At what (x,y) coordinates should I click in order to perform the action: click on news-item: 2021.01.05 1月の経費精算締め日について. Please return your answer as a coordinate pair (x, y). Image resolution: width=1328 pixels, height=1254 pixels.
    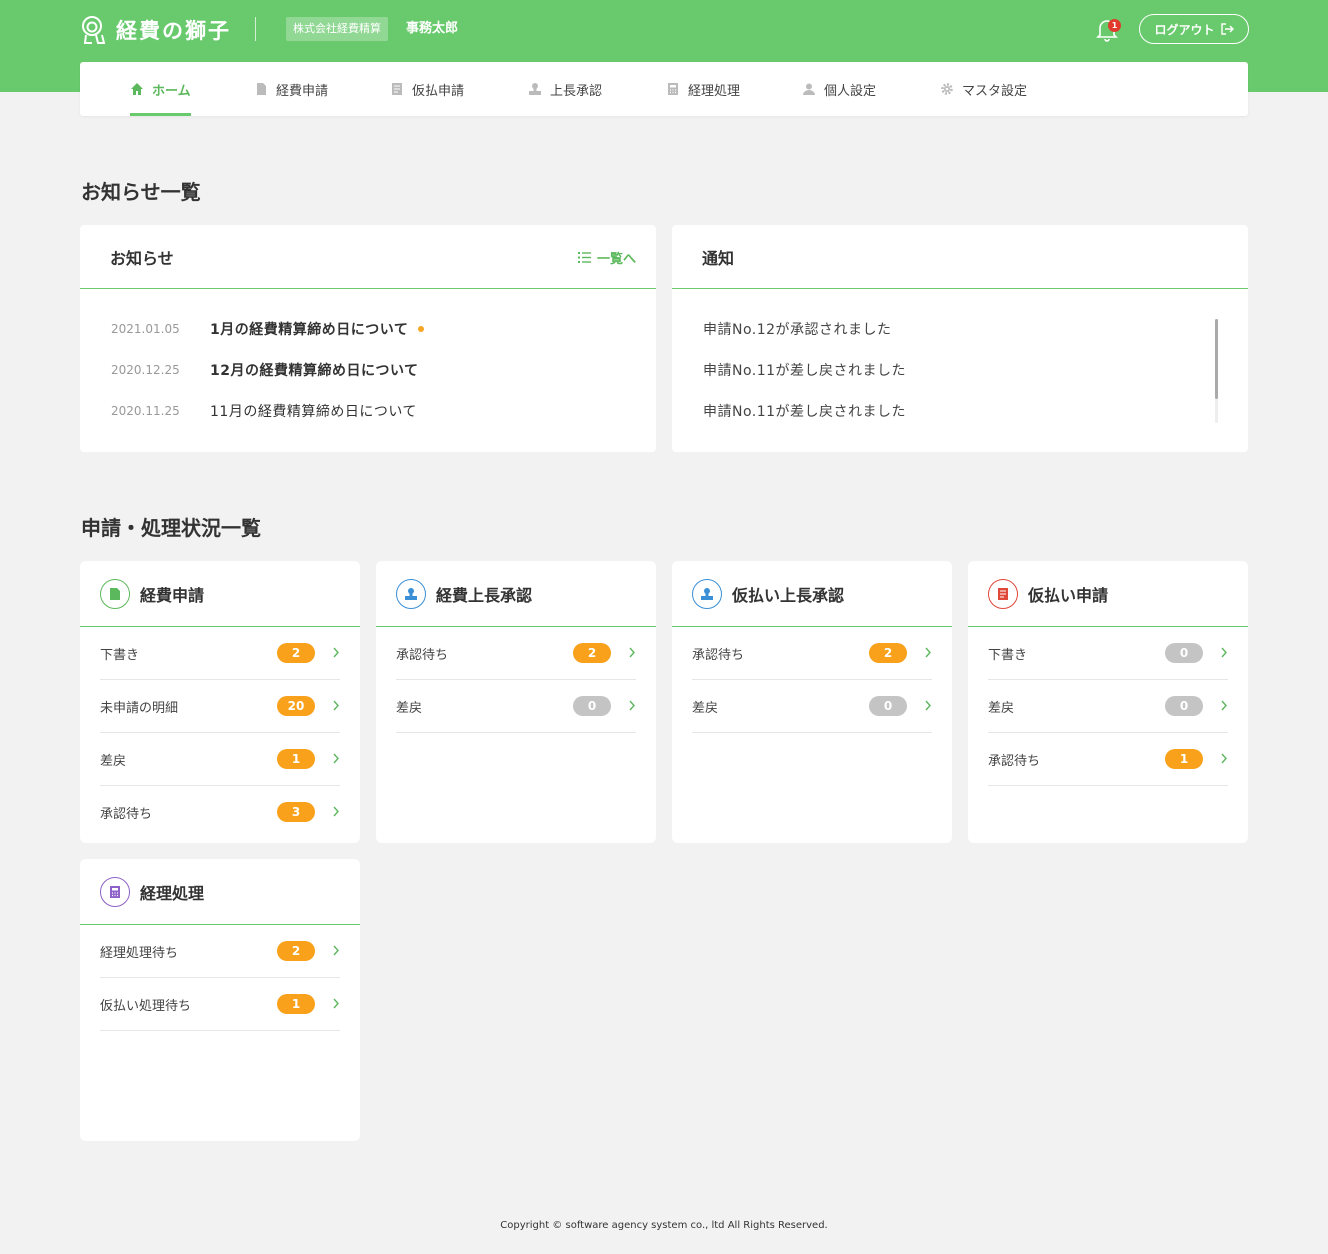
    Looking at the image, I should click on (268, 329).